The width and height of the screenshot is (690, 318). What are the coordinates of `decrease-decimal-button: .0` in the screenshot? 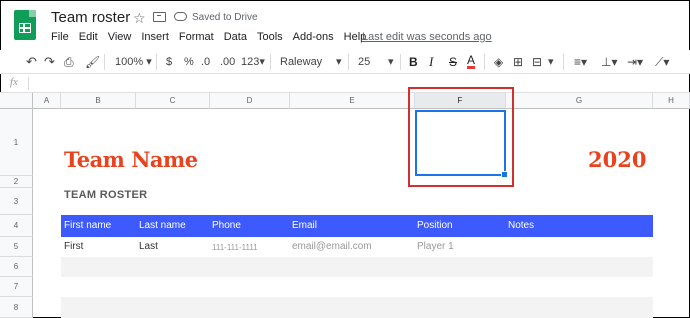 It's located at (205, 62).